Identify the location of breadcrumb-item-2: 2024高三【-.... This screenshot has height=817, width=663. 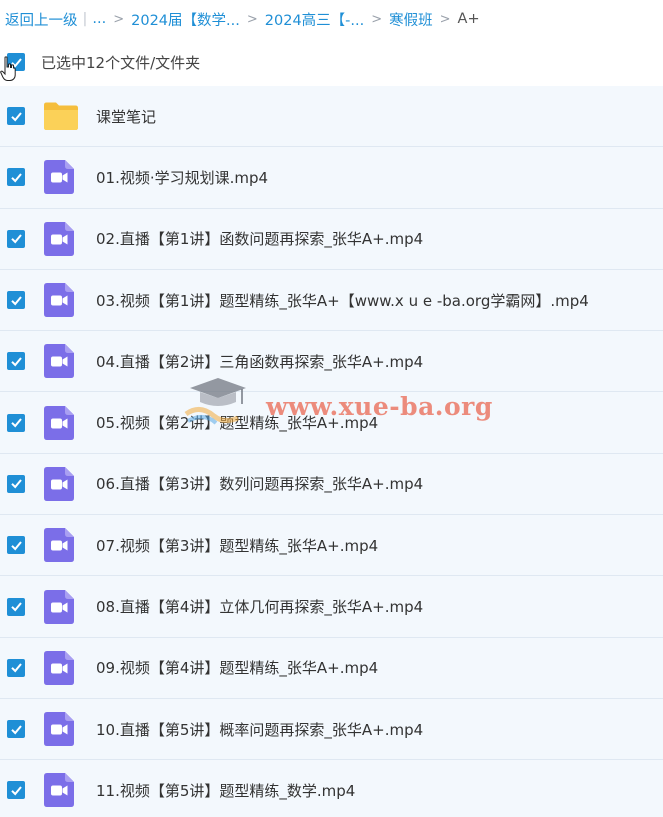
(314, 19).